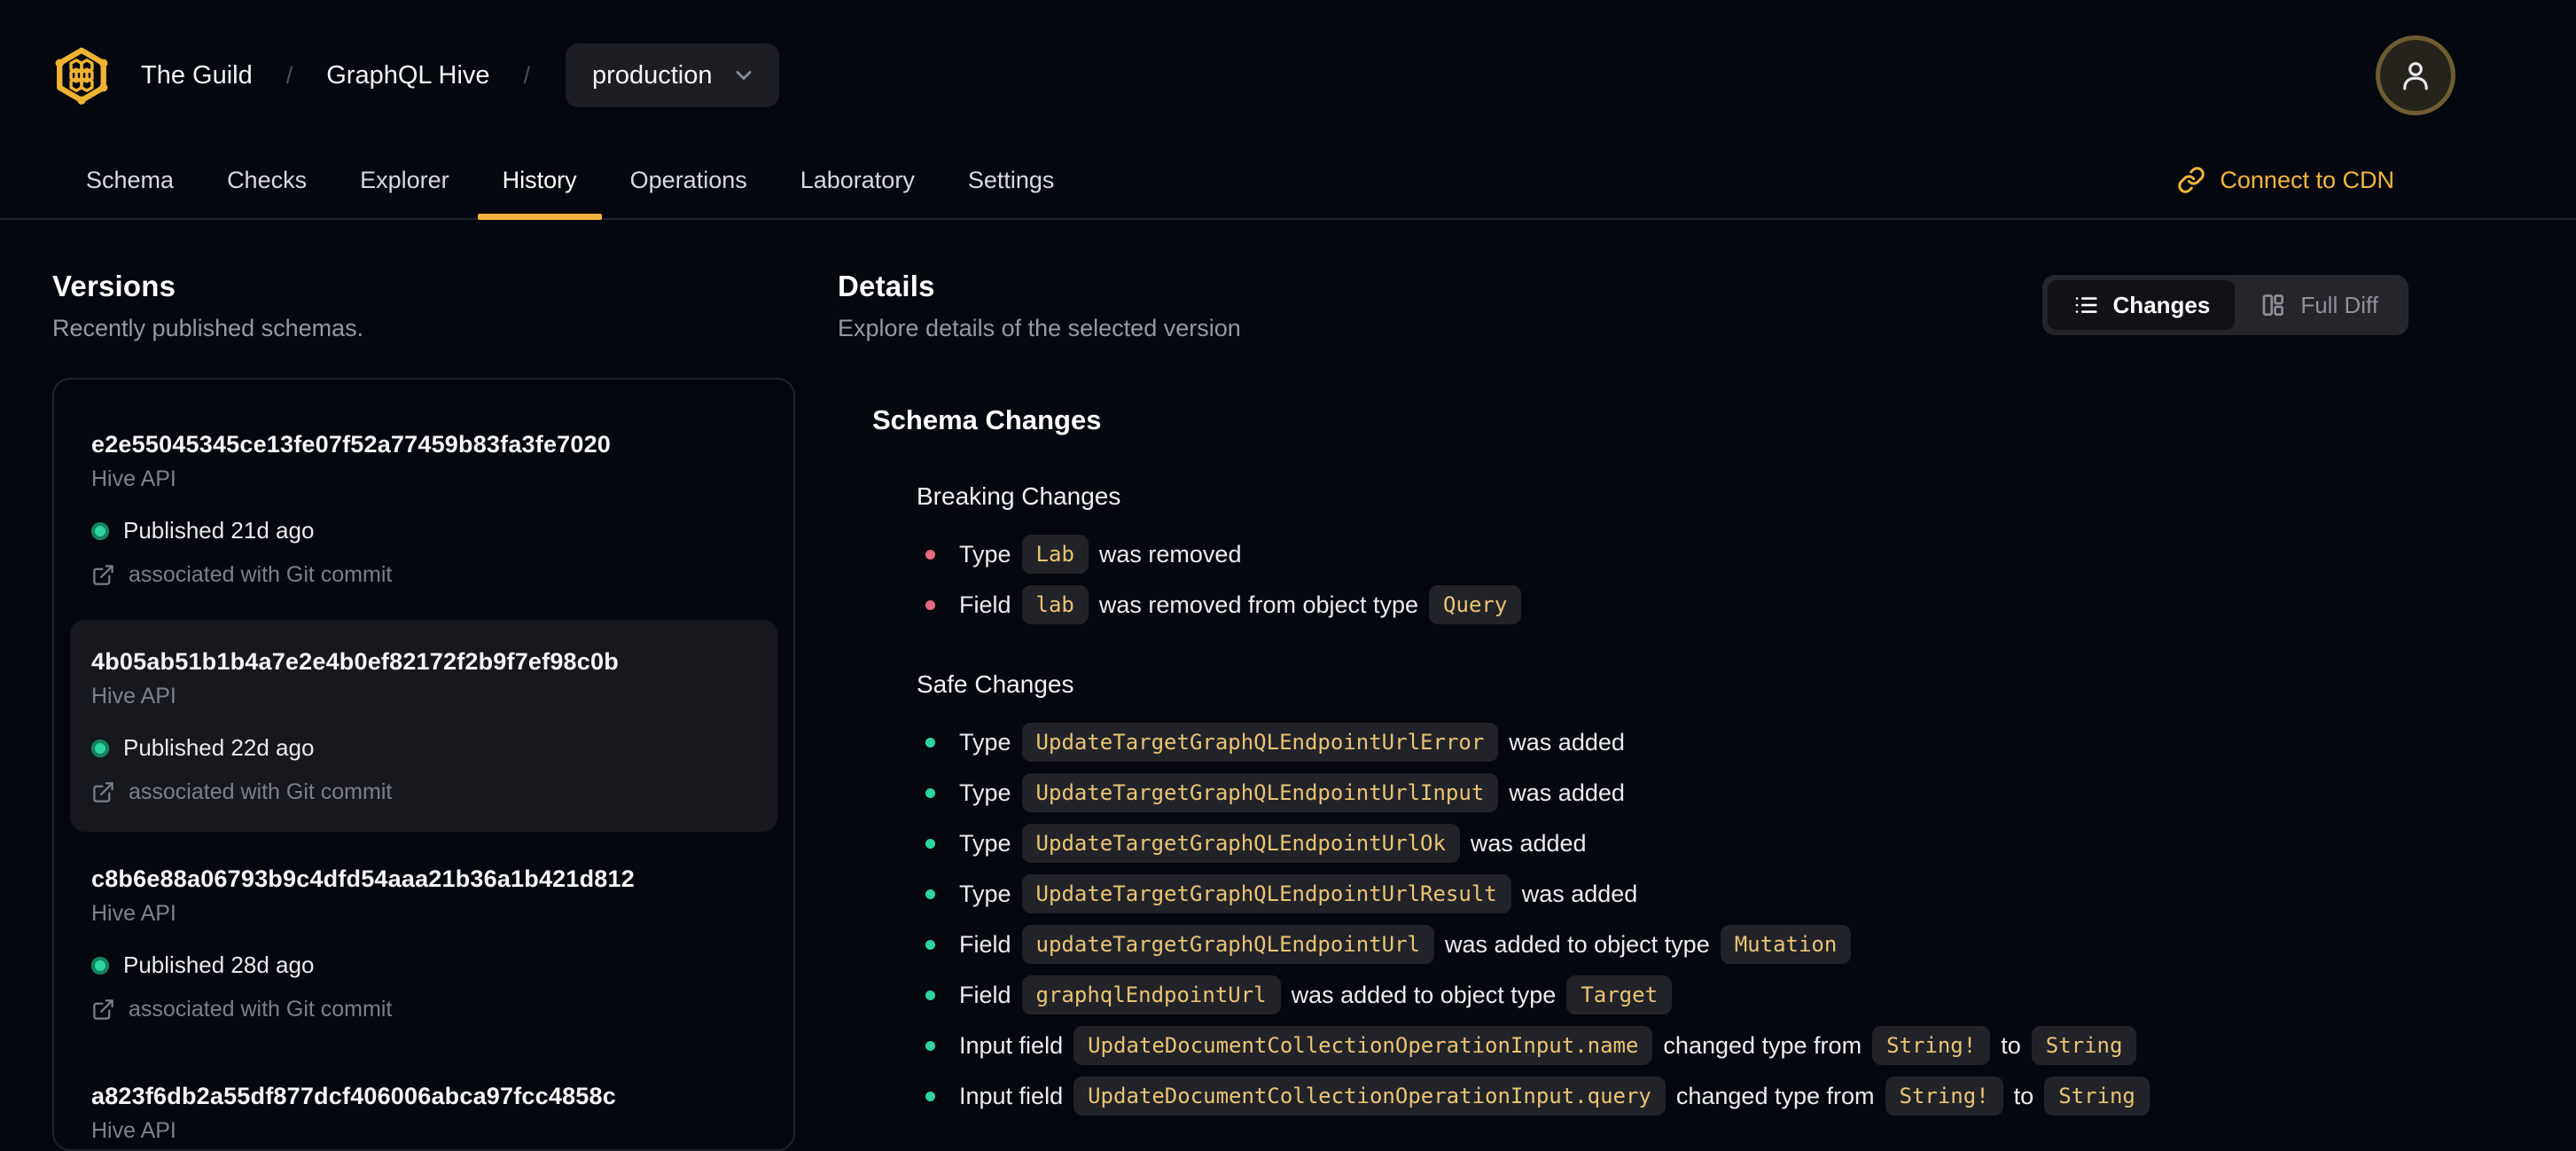 The image size is (2576, 1151). I want to click on details-subtitle: Explore details of the selected version, so click(1039, 328).